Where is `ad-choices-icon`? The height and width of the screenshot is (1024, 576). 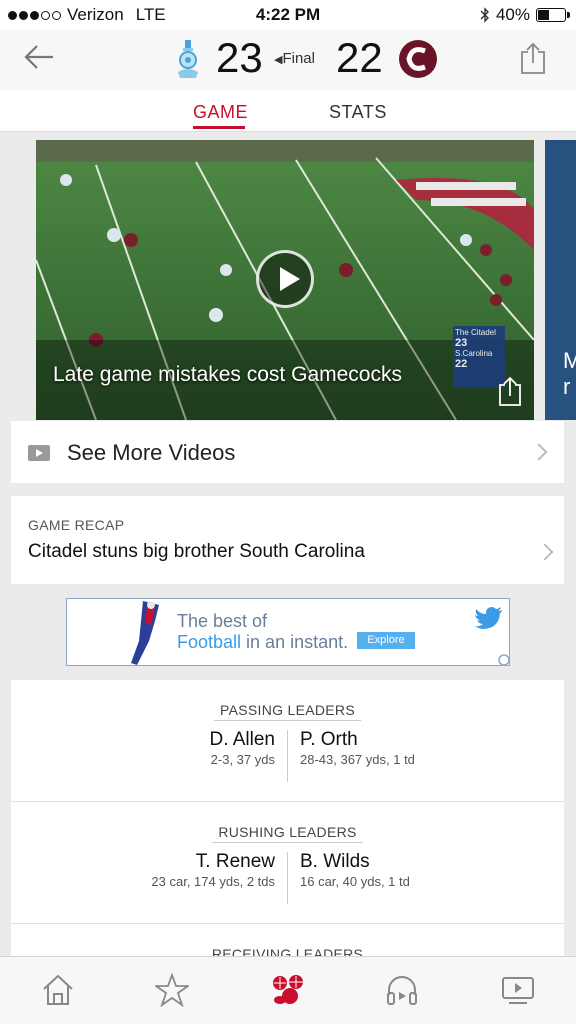
ad-choices-icon is located at coordinates (503, 659).